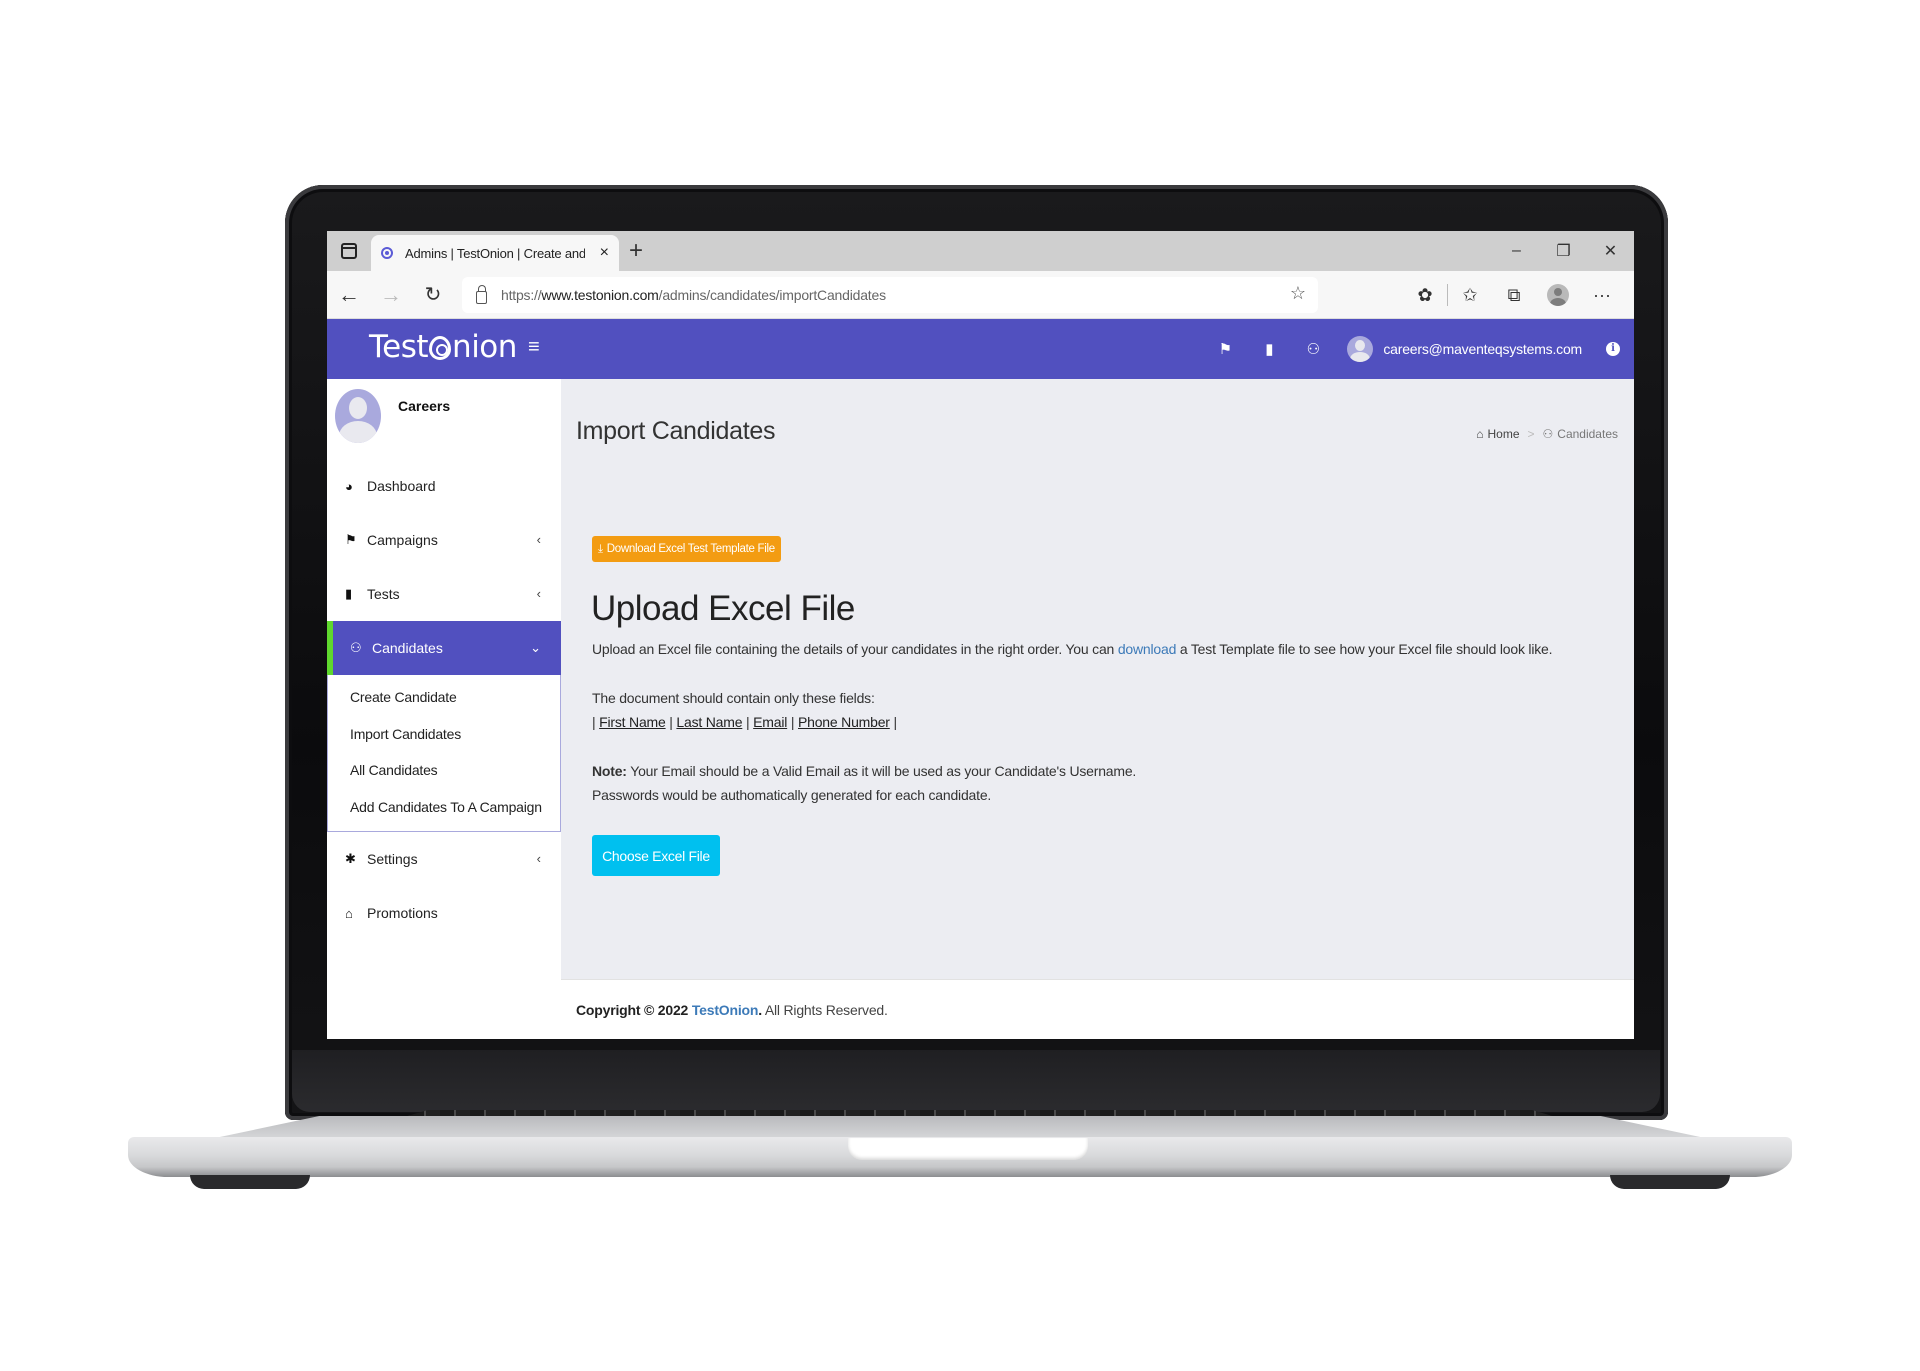 The width and height of the screenshot is (1920, 1371). Describe the element at coordinates (1147, 649) in the screenshot. I see `download-link: download` at that location.